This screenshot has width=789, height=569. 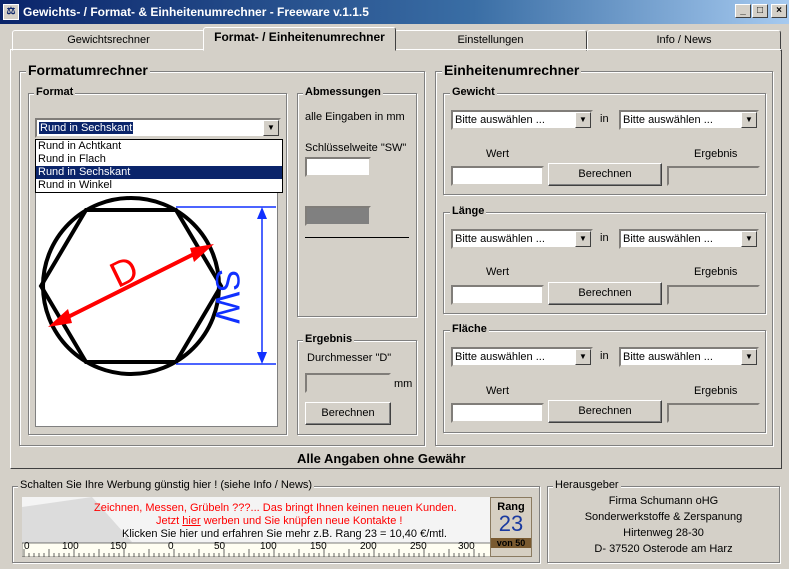 I want to click on format-option: Rund in Achtkant, so click(x=159, y=146).